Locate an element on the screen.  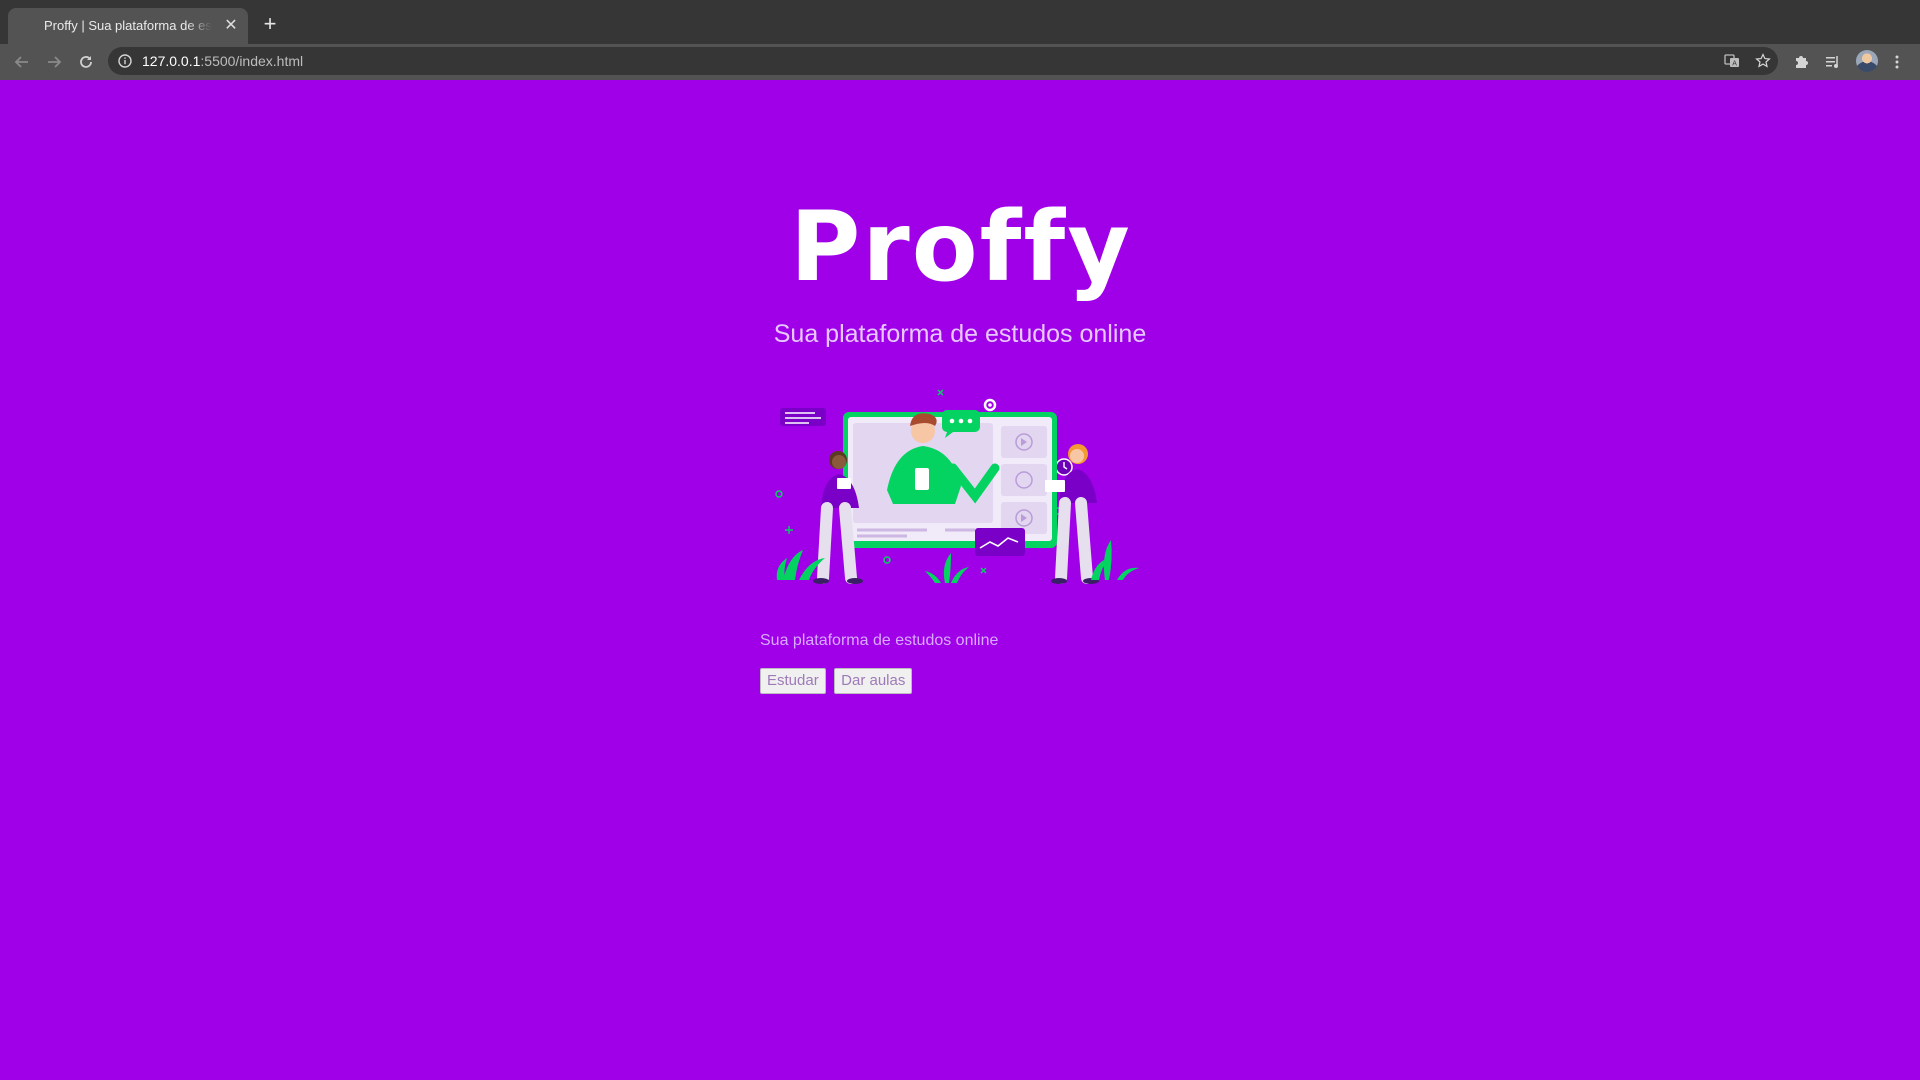
page-subtitle: Sua plataforma de estudos online is located at coordinates (879, 640).